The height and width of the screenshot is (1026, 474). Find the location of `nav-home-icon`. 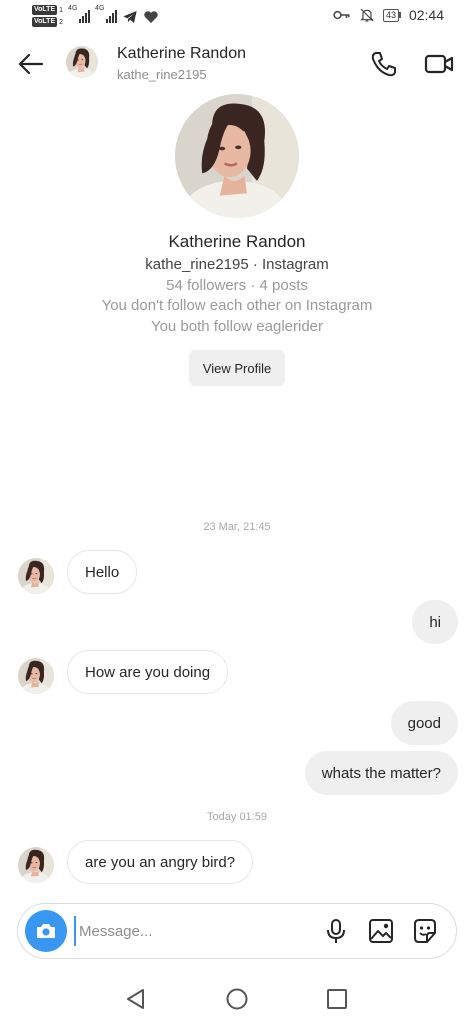

nav-home-icon is located at coordinates (237, 999).